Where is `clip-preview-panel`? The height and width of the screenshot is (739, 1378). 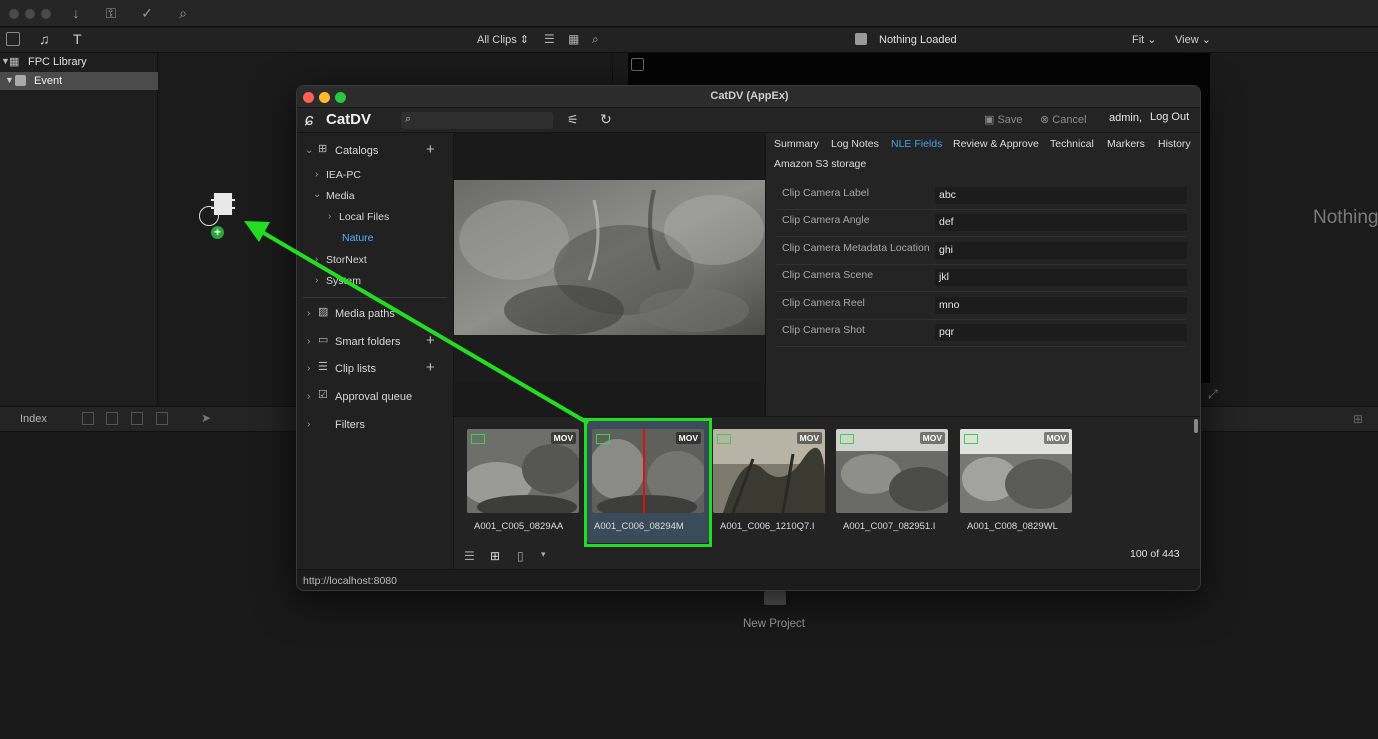
clip-preview-panel is located at coordinates (609, 274).